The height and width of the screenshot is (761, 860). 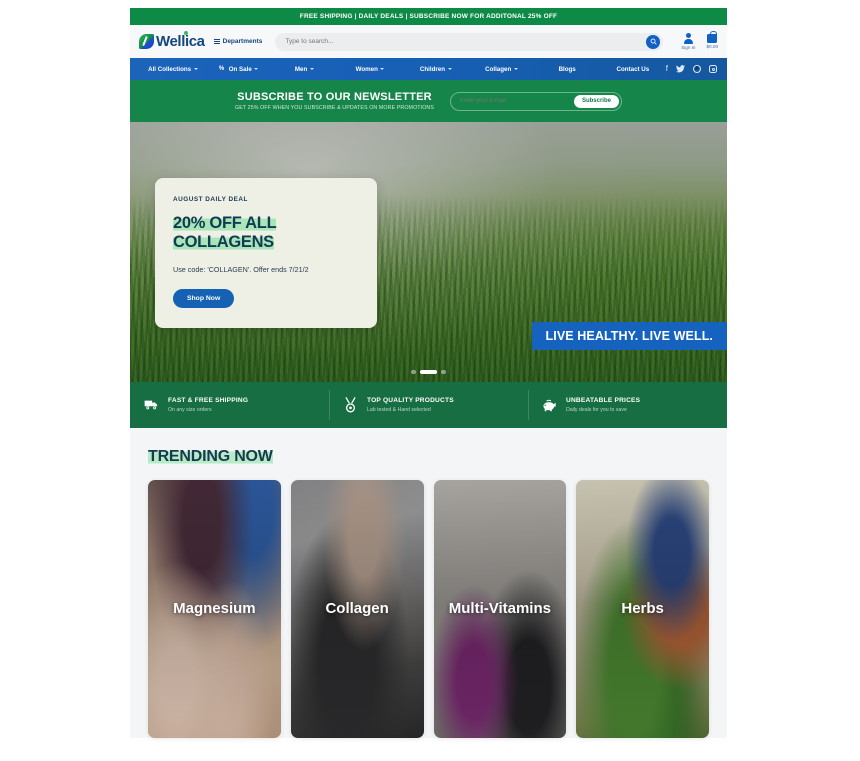 What do you see at coordinates (204, 298) in the screenshot?
I see `shop-now-button: Shop Now` at bounding box center [204, 298].